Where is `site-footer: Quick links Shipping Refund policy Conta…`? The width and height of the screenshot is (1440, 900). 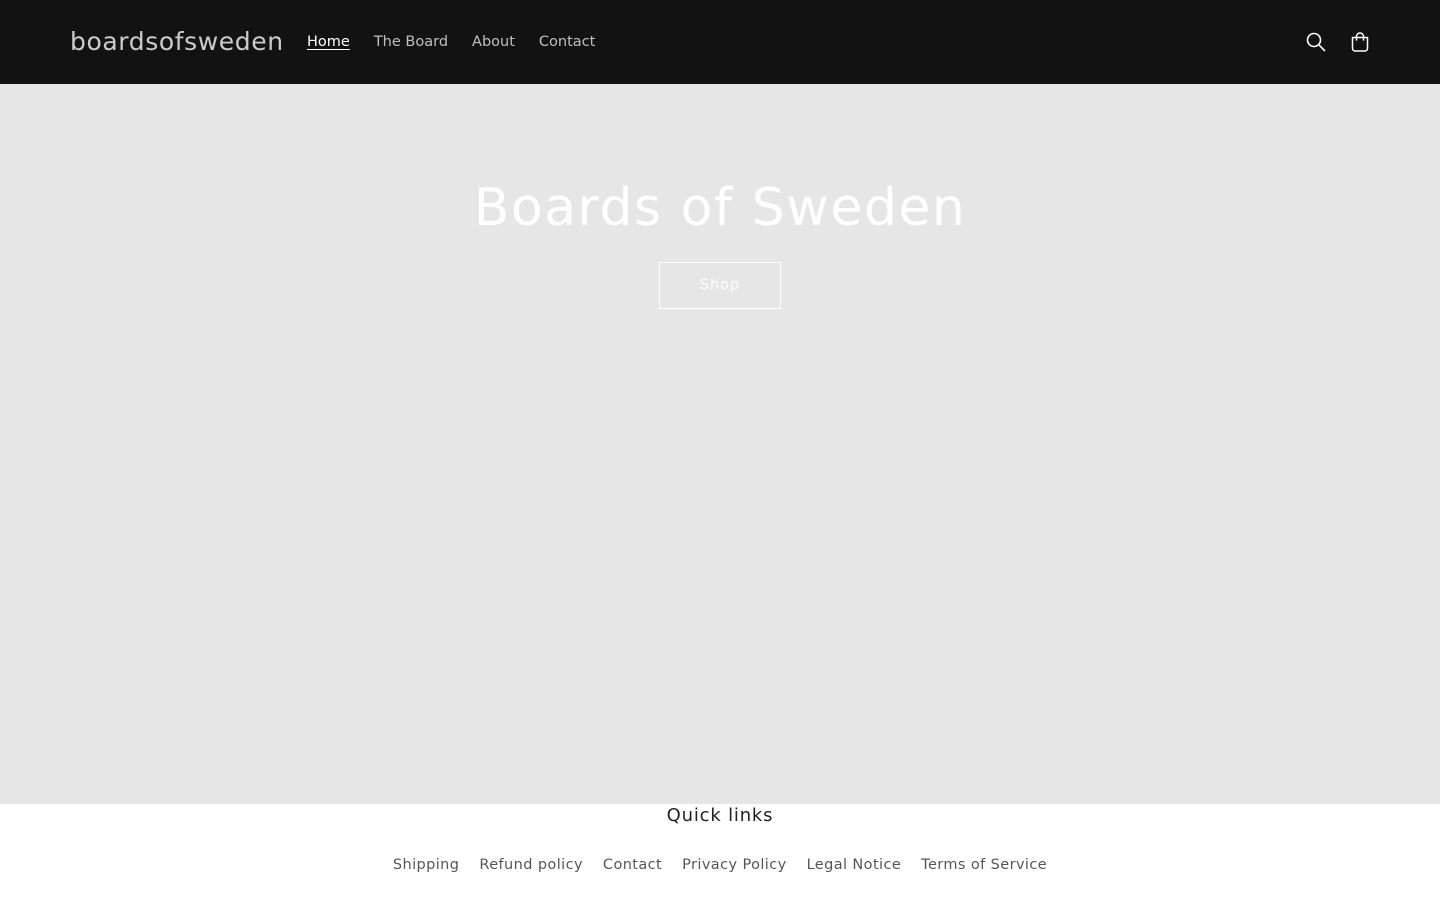 site-footer: Quick links Shipping Refund policy Conta… is located at coordinates (720, 852).